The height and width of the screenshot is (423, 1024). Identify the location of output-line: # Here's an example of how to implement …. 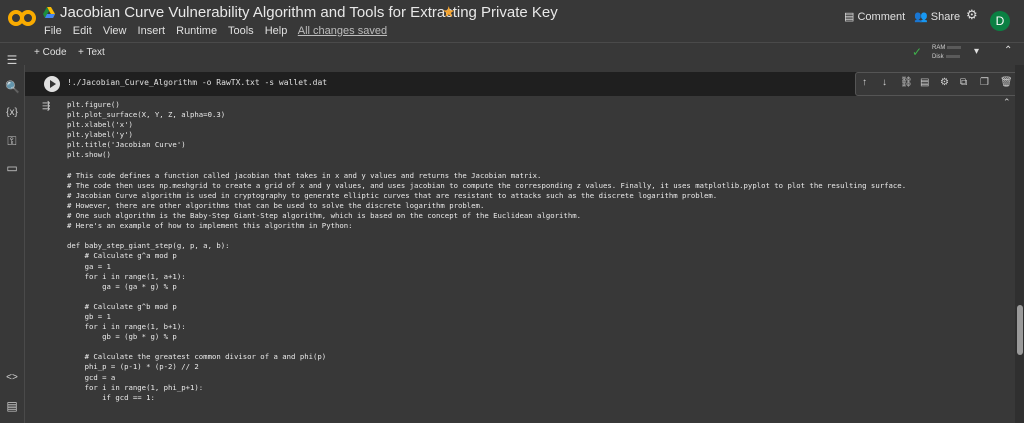
(210, 226).